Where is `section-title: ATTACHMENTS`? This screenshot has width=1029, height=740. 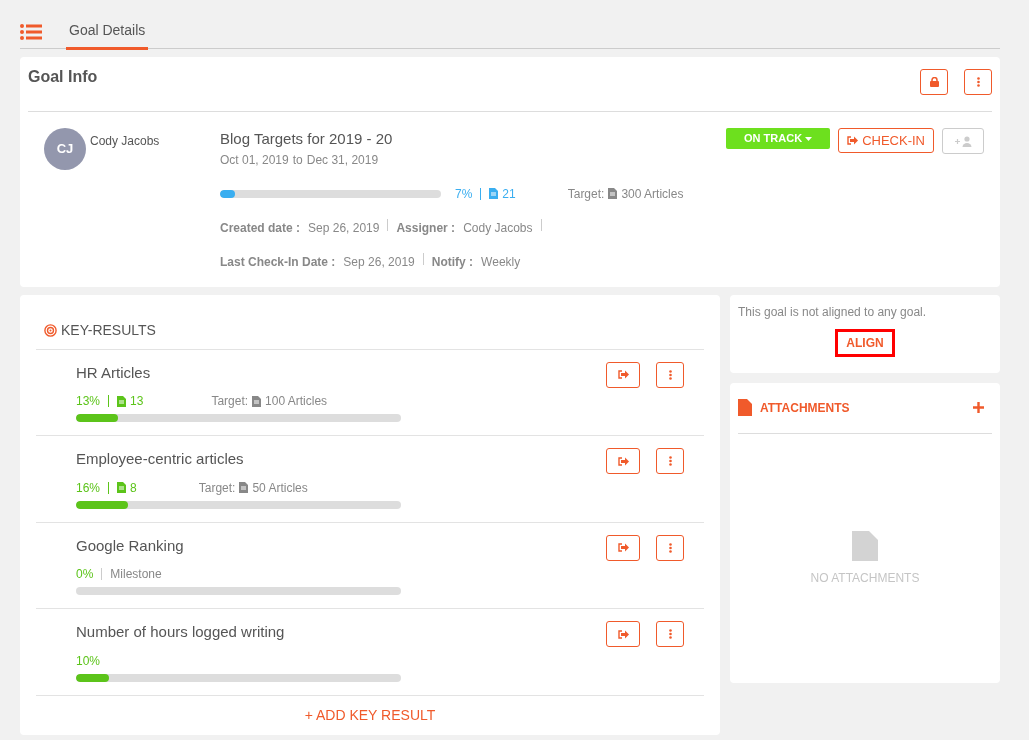 section-title: ATTACHMENTS is located at coordinates (805, 408).